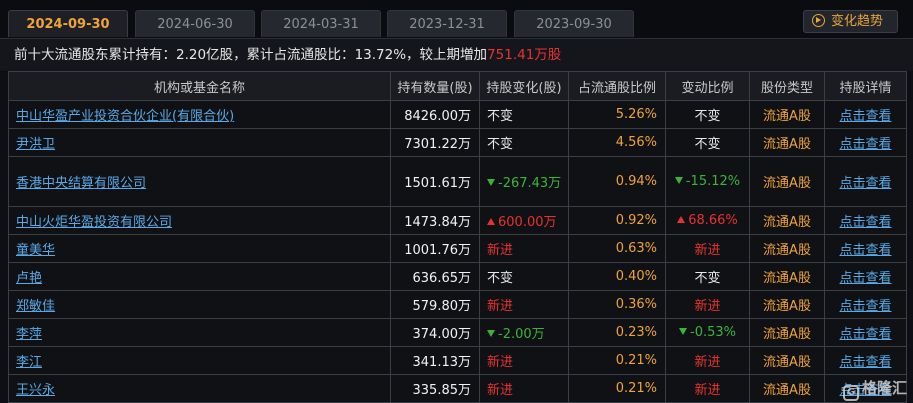  I want to click on holder-name-link: 尹洪卫, so click(35, 144).